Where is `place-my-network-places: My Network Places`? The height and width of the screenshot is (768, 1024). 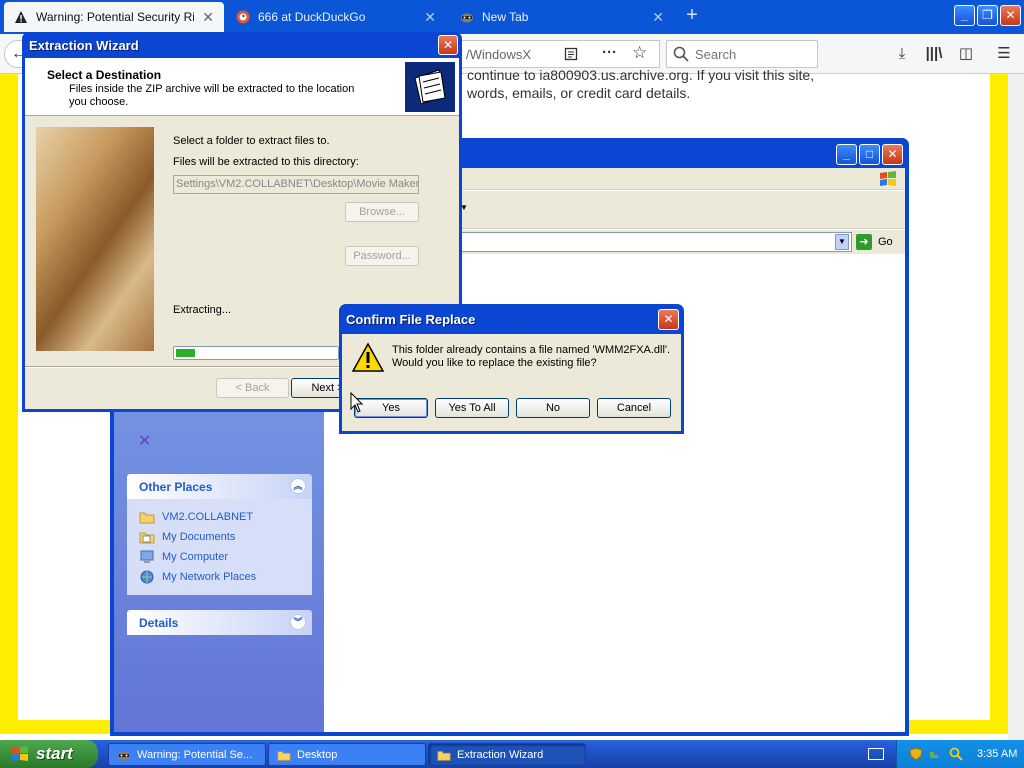
place-my-network-places: My Network Places is located at coordinates (219, 577).